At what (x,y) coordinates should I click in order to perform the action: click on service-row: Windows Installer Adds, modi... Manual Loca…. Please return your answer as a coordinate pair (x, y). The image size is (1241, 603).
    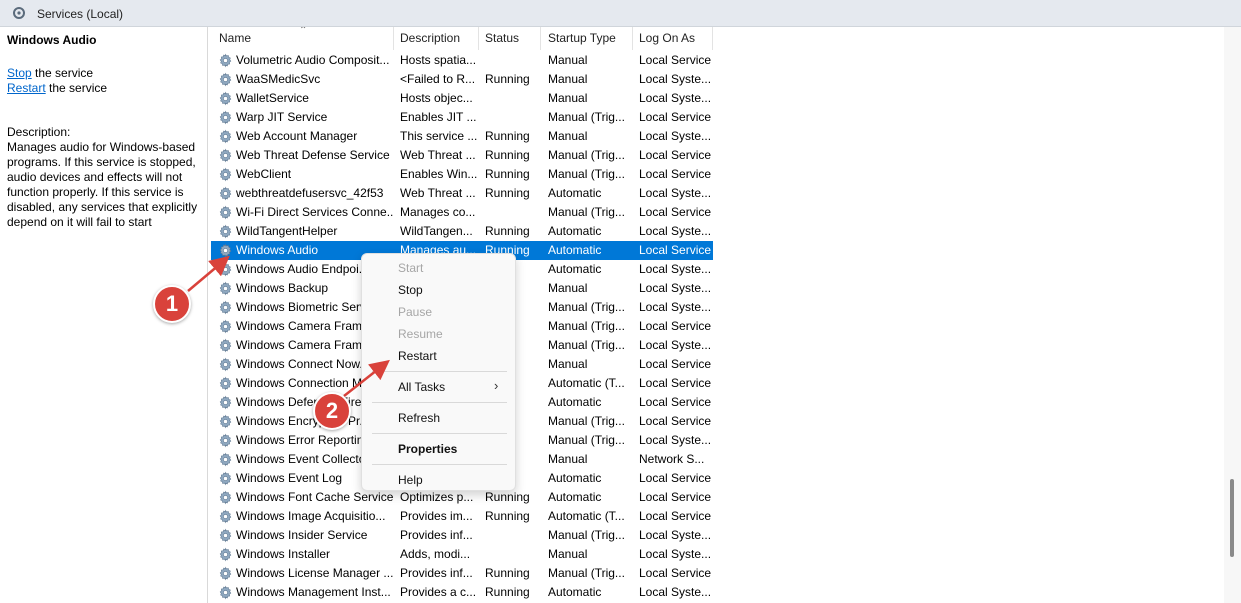
    Looking at the image, I should click on (462, 554).